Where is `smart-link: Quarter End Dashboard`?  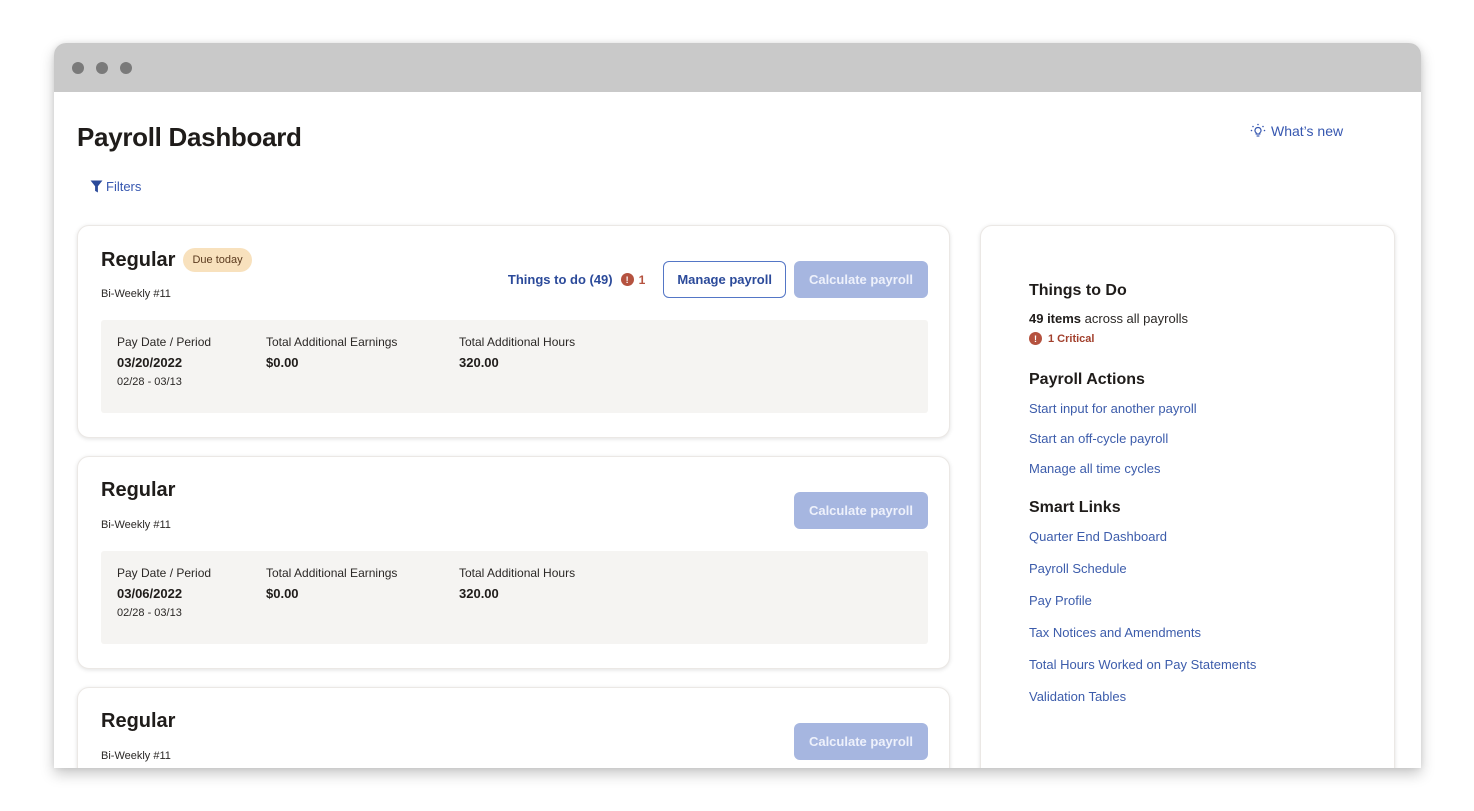
smart-link: Quarter End Dashboard is located at coordinates (1142, 536).